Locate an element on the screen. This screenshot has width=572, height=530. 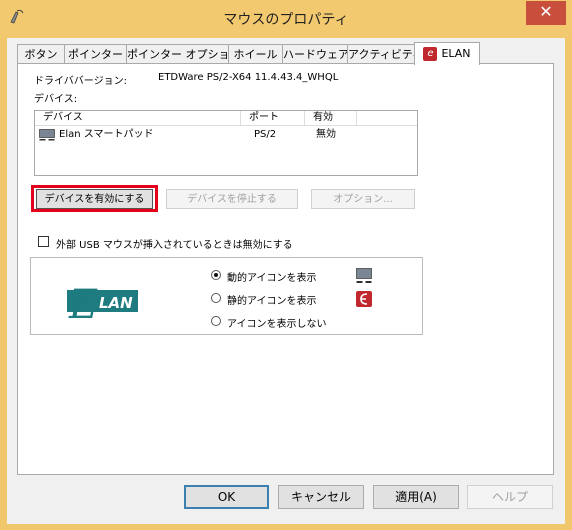
device-list-header: デバイス ポート 有効 is located at coordinates (226, 118).